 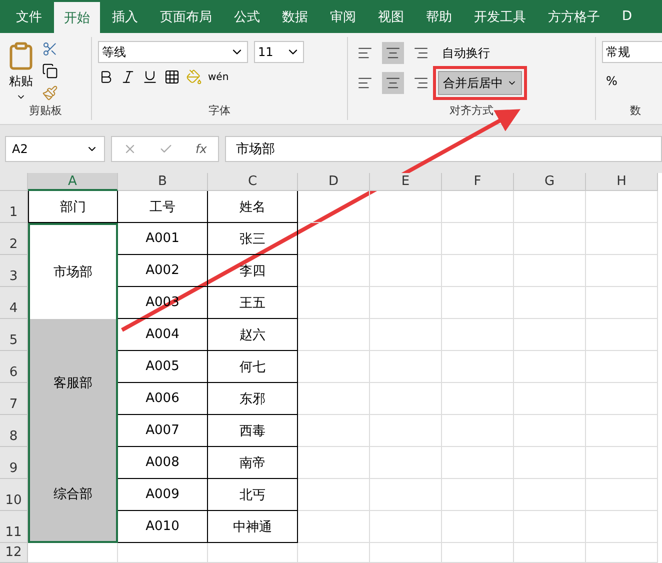 I want to click on column-header: C, so click(x=253, y=182).